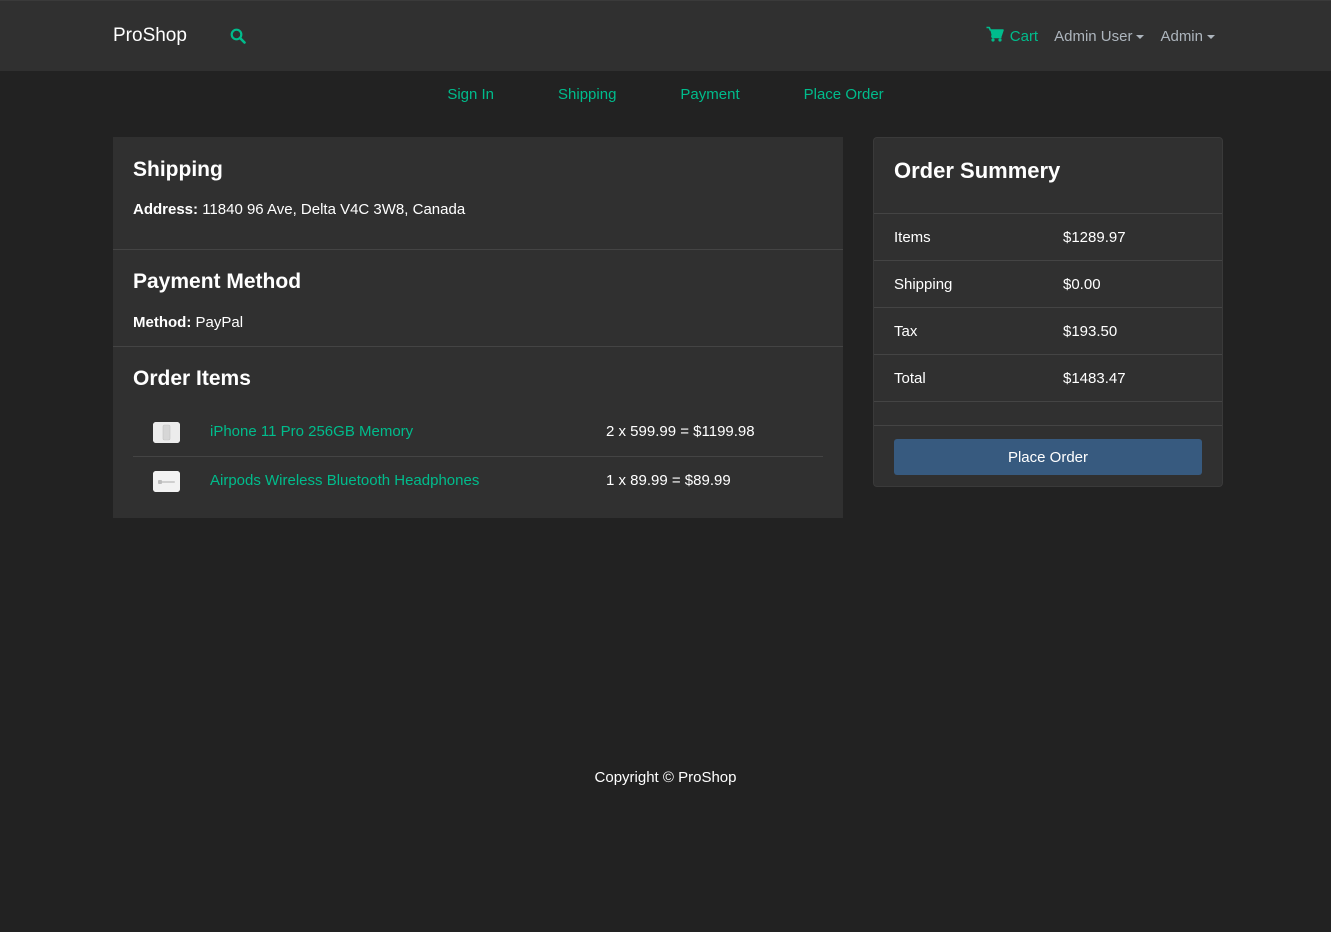  Describe the element at coordinates (478, 298) in the screenshot. I see `payment-section: Payment Method Method: PayPal` at that location.